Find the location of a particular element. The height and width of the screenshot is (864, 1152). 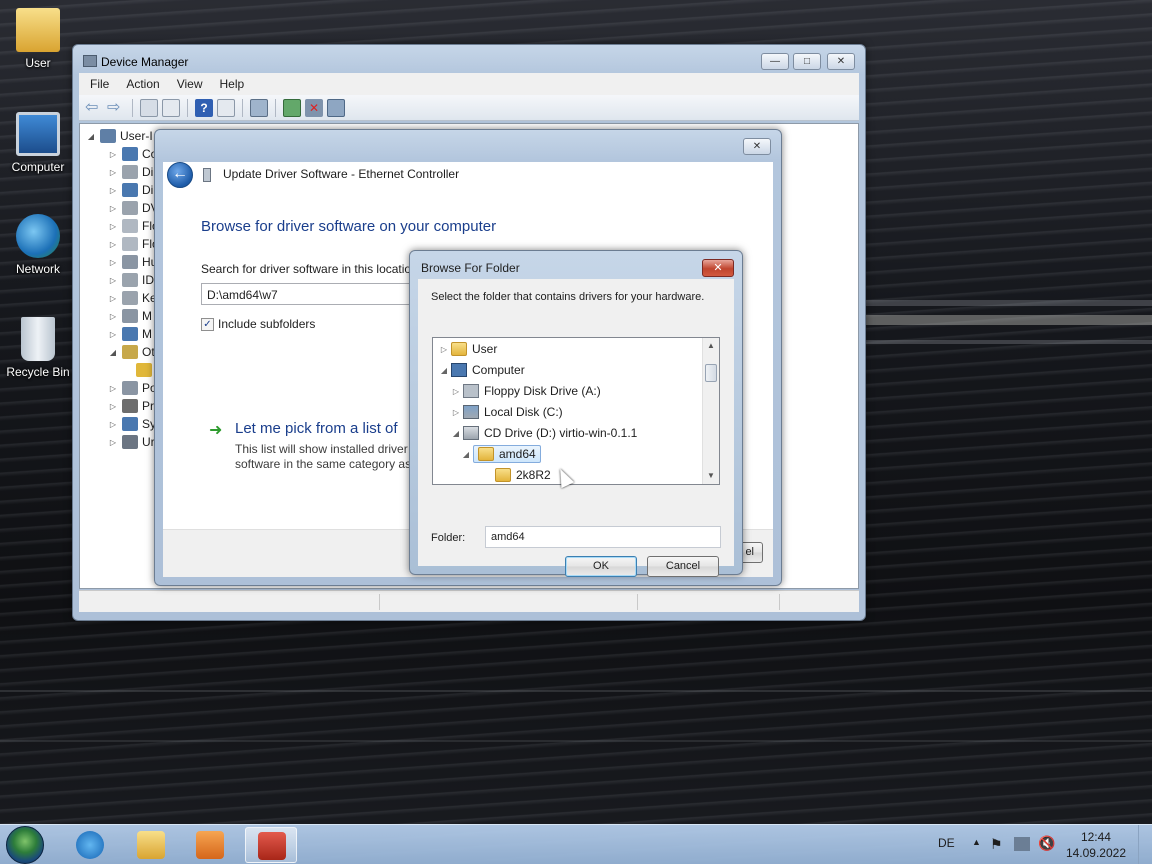

start-button is located at coordinates (25, 845).